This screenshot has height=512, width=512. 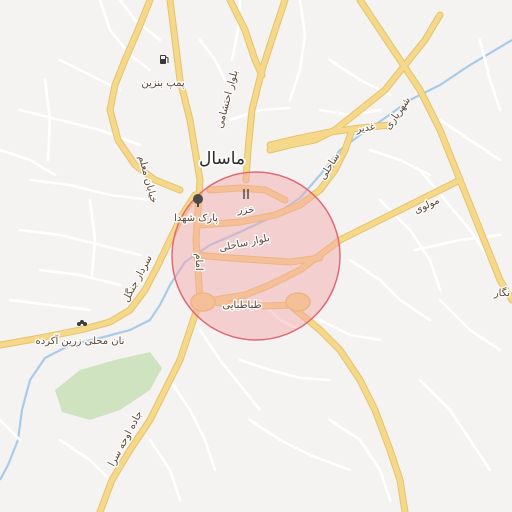 What do you see at coordinates (108, 386) in the screenshot?
I see `park-area` at bounding box center [108, 386].